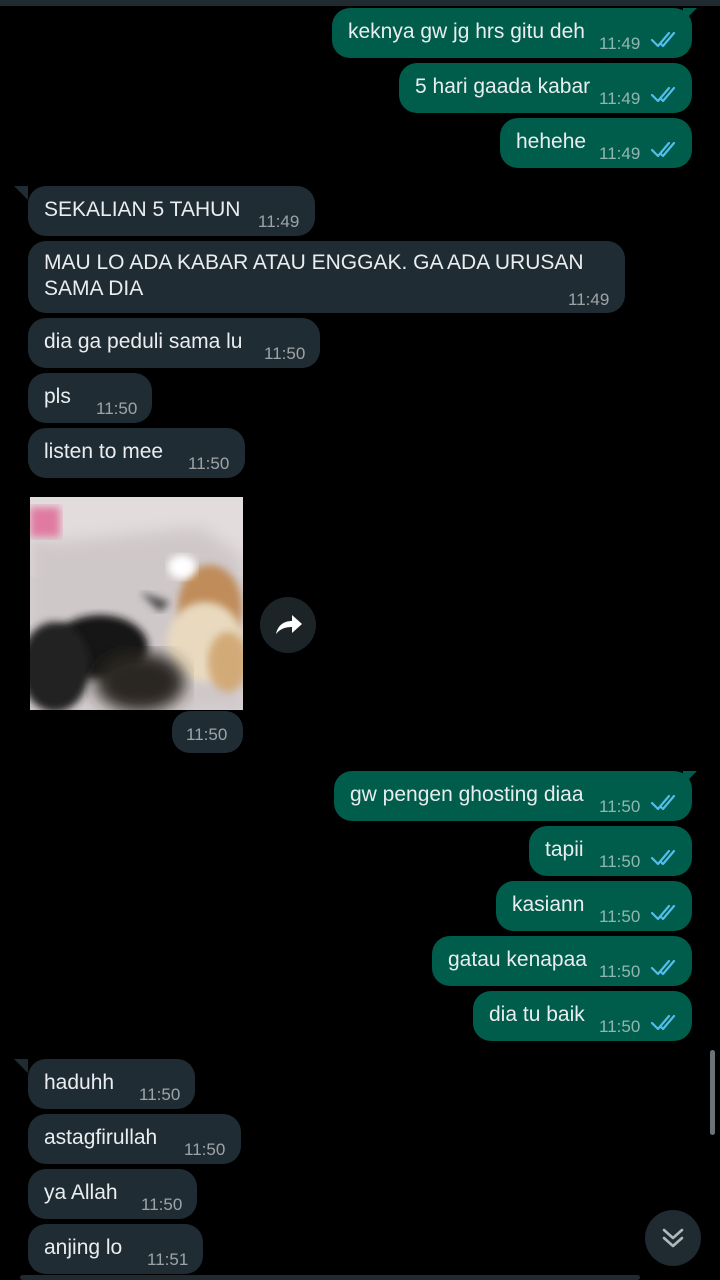  I want to click on message-text: 5 hari gaada kabar, so click(503, 86).